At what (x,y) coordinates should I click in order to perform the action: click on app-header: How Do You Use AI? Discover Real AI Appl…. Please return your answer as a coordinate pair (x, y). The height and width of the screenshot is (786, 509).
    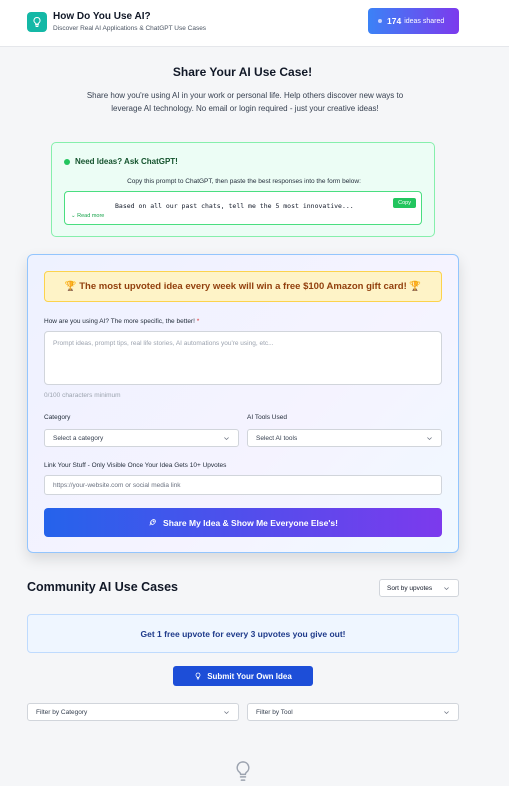
    Looking at the image, I should click on (254, 23).